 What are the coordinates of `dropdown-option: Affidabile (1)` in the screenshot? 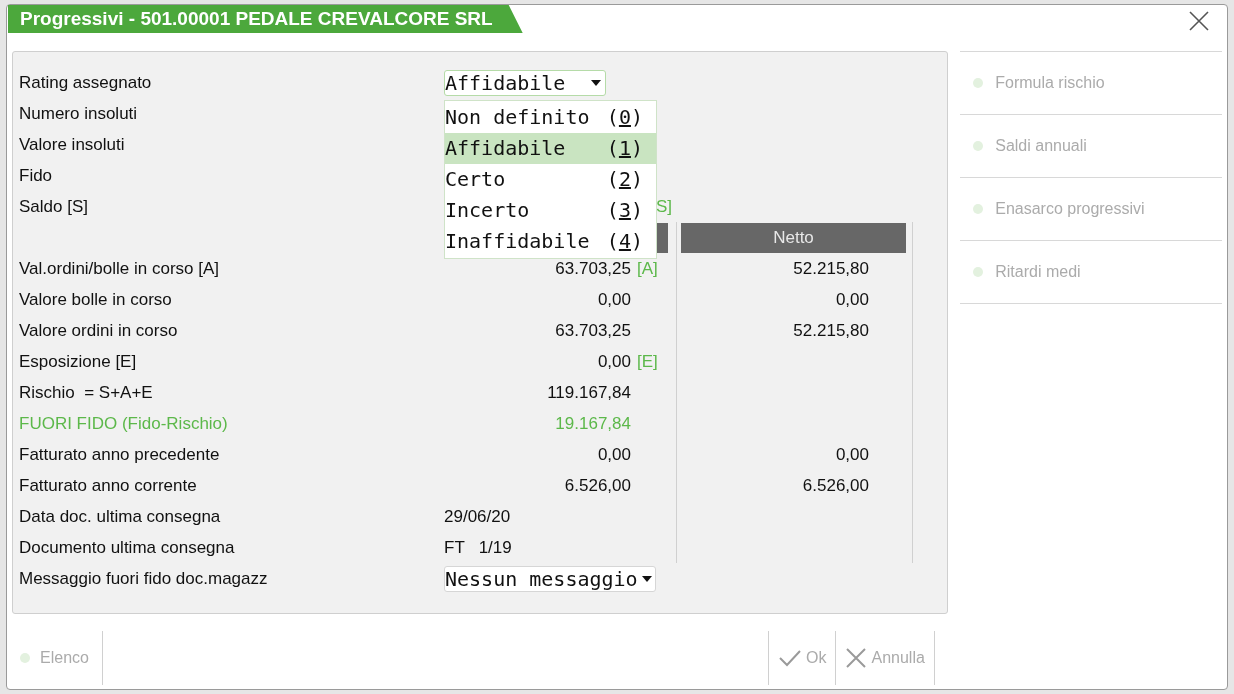 It's located at (550, 148).